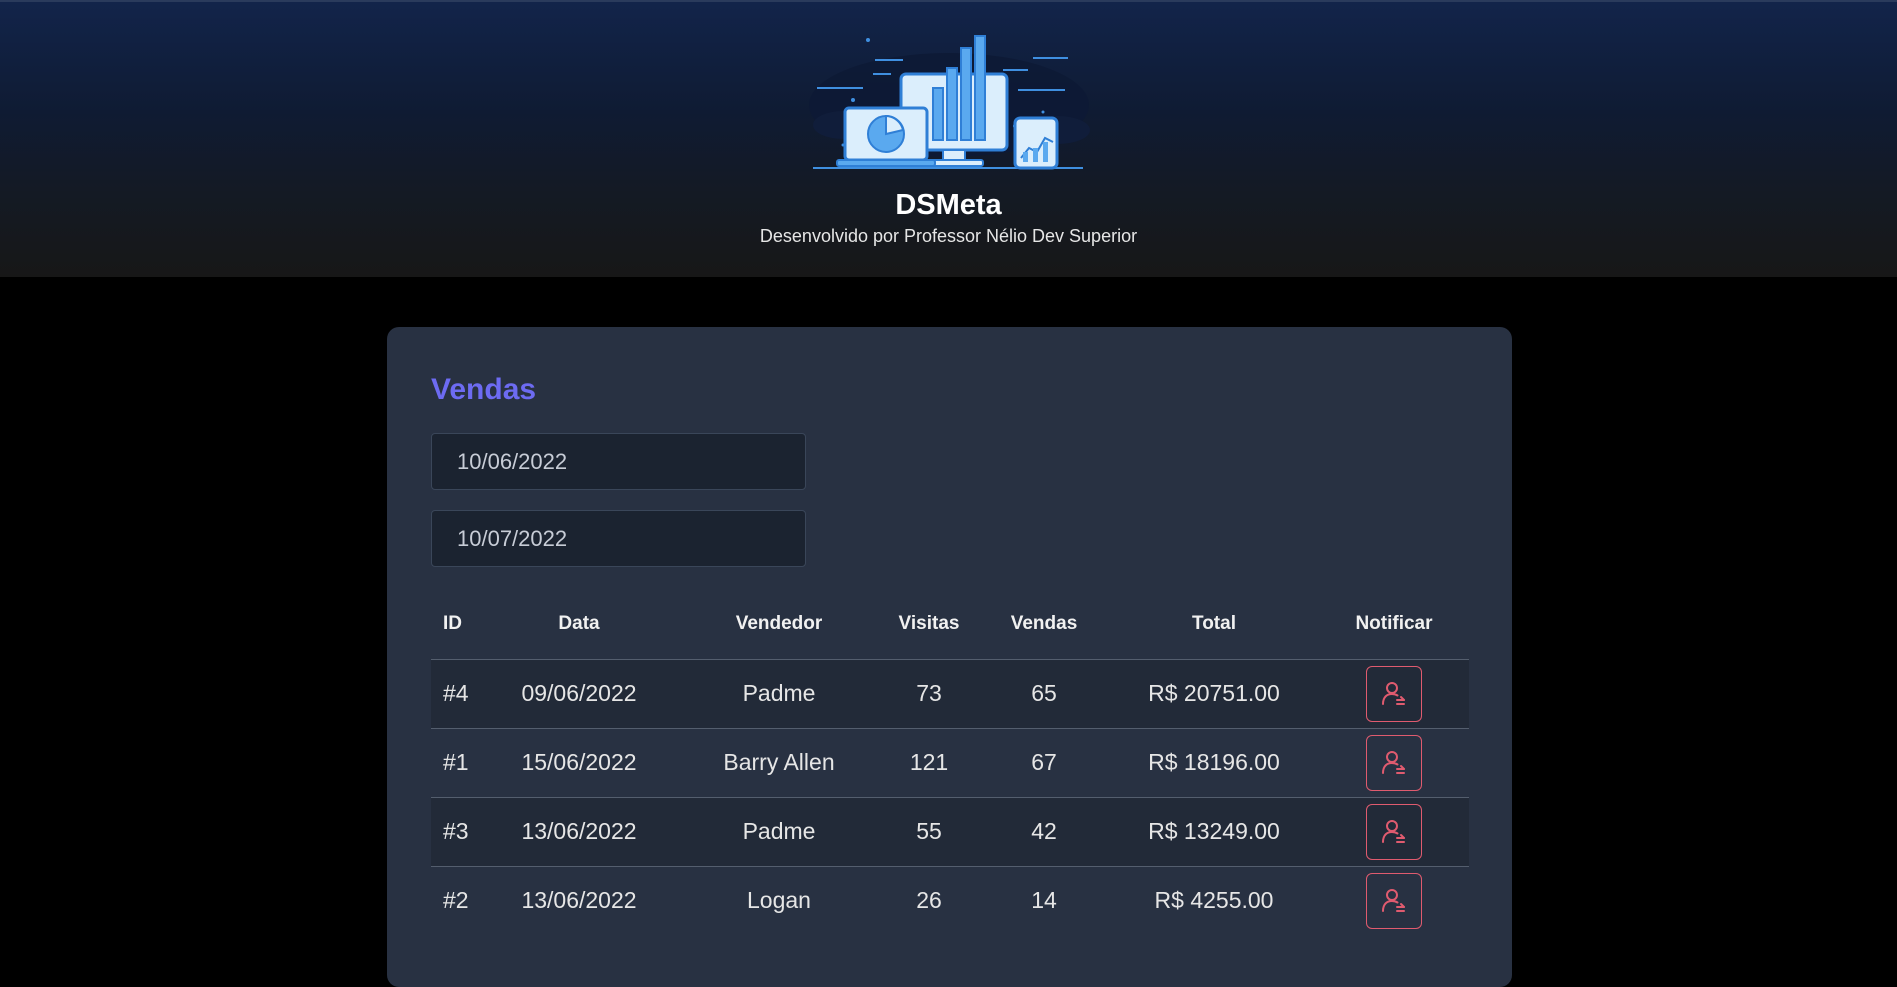  I want to click on app-title: DSMeta, so click(948, 205).